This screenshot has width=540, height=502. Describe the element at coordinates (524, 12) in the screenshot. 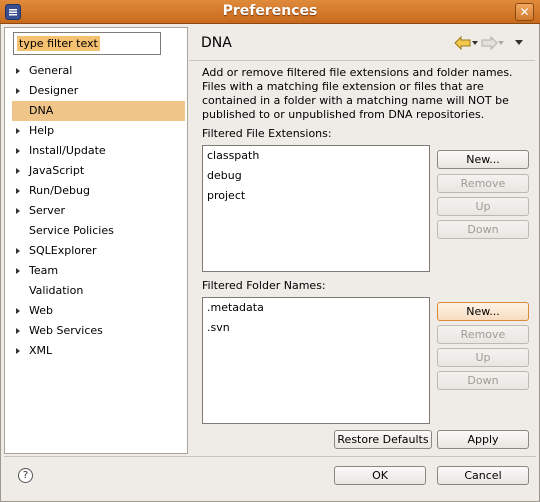

I see `close-window-button: ✕` at that location.